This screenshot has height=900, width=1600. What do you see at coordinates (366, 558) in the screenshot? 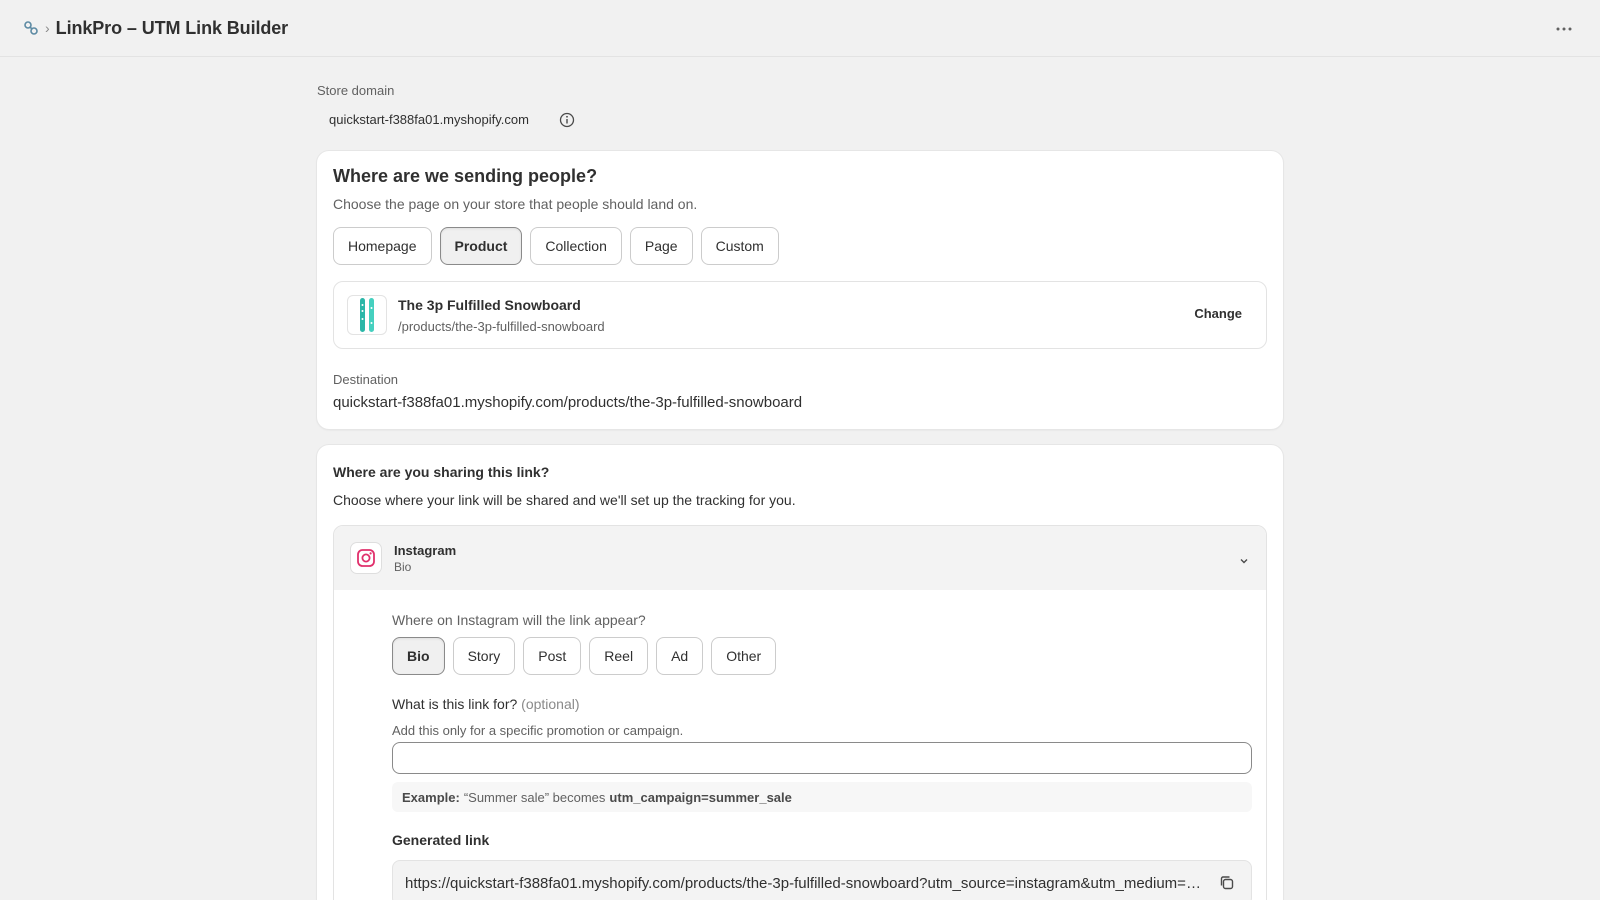
I see `instagram-icon` at bounding box center [366, 558].